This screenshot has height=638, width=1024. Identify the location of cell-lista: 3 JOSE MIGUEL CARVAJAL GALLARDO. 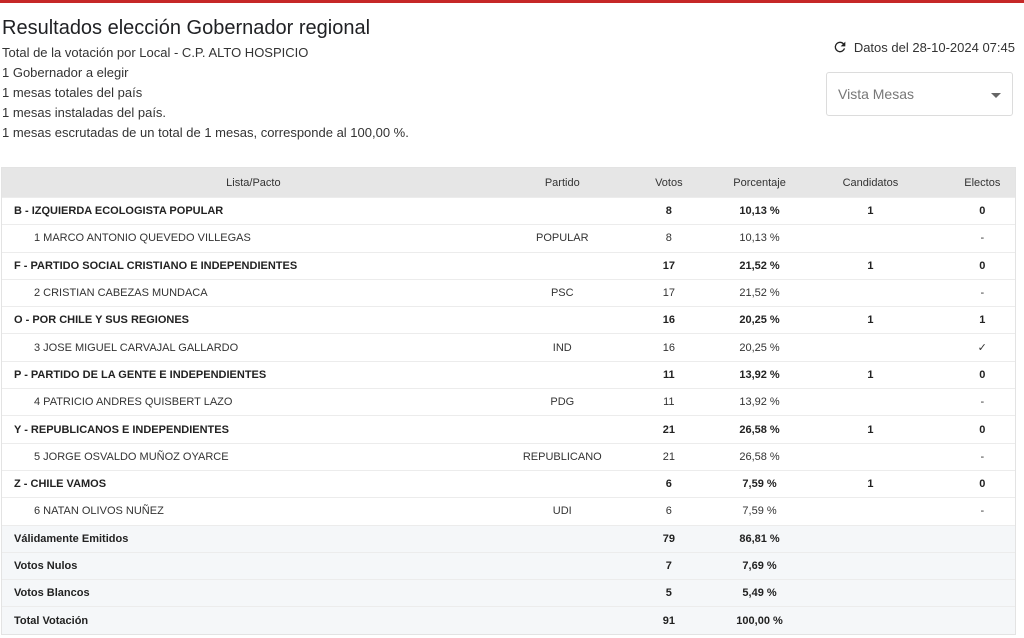
(258, 347).